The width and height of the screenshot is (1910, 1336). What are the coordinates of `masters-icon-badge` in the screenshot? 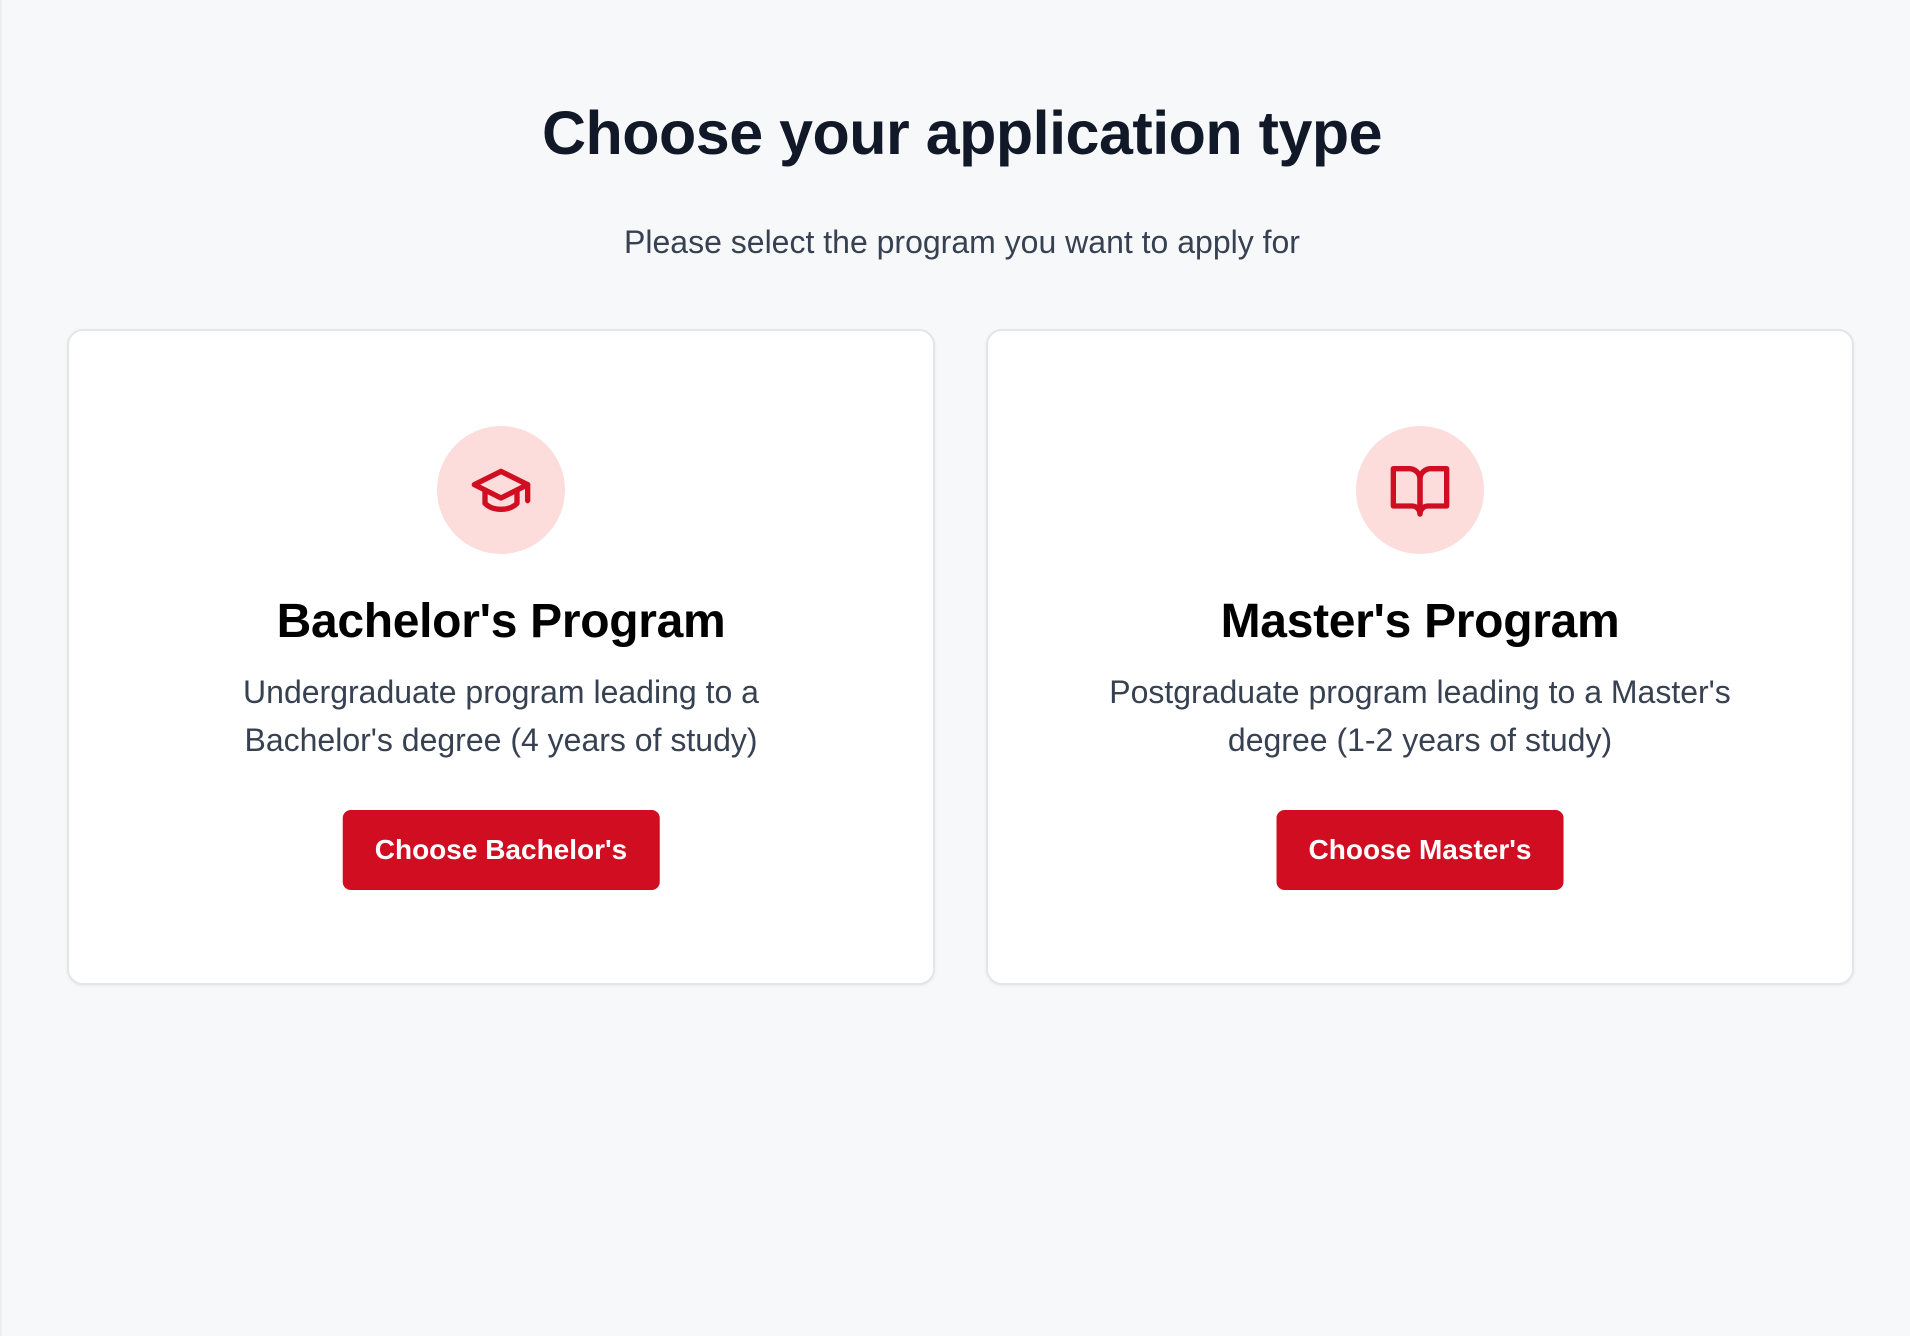 It's located at (1420, 490).